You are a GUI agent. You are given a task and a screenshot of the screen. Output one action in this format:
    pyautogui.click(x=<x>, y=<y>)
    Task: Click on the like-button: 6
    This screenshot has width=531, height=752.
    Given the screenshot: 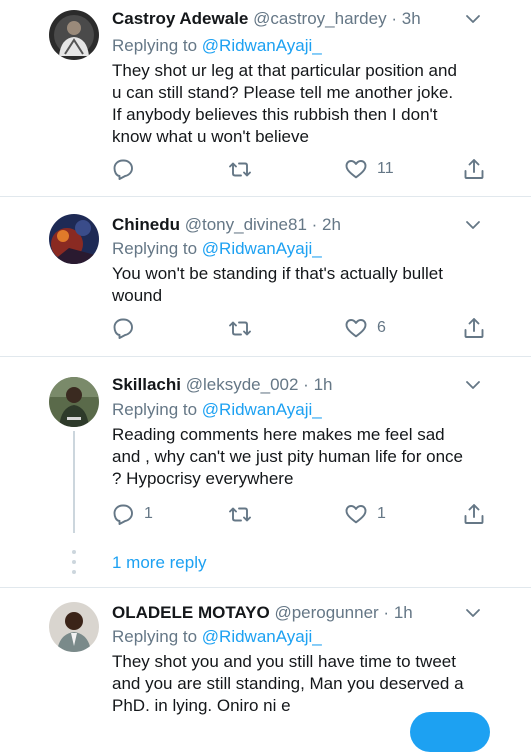 What is the action you would take?
    pyautogui.click(x=365, y=328)
    